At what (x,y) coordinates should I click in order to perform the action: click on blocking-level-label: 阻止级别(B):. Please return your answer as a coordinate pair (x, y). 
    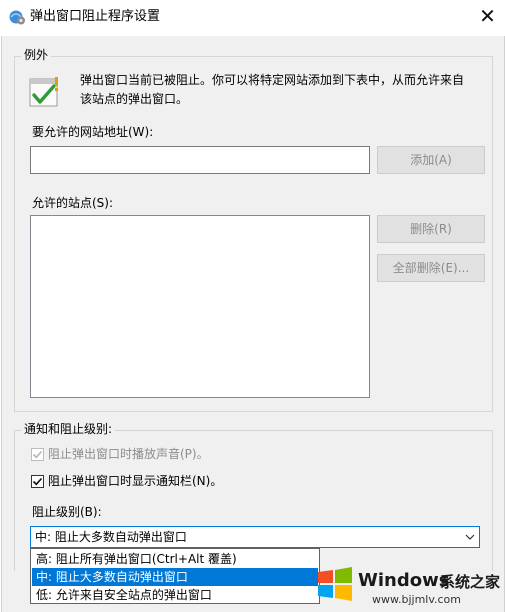
    Looking at the image, I should click on (67, 512).